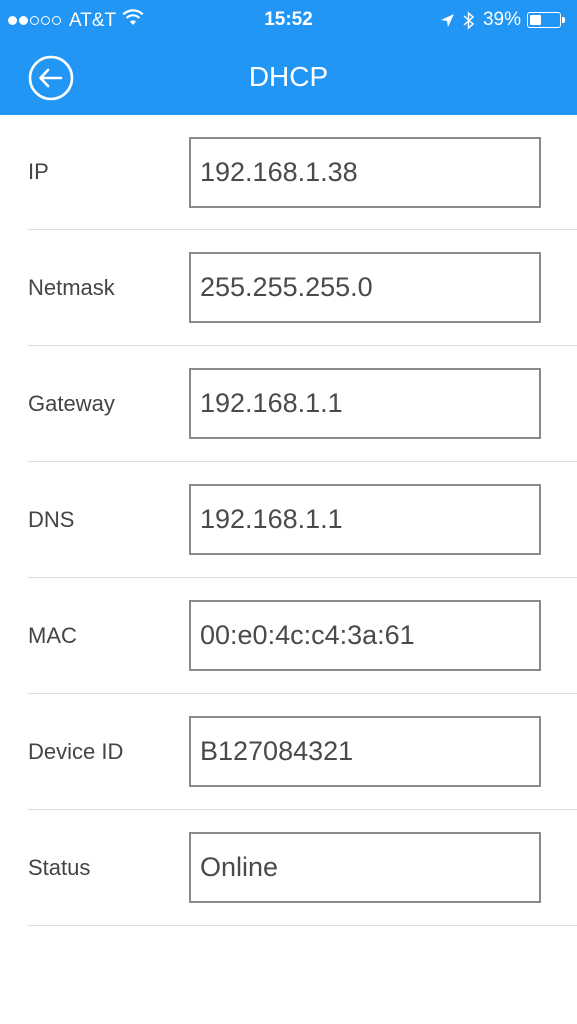 The height and width of the screenshot is (1024, 577). What do you see at coordinates (365, 867) in the screenshot?
I see `status-field` at bounding box center [365, 867].